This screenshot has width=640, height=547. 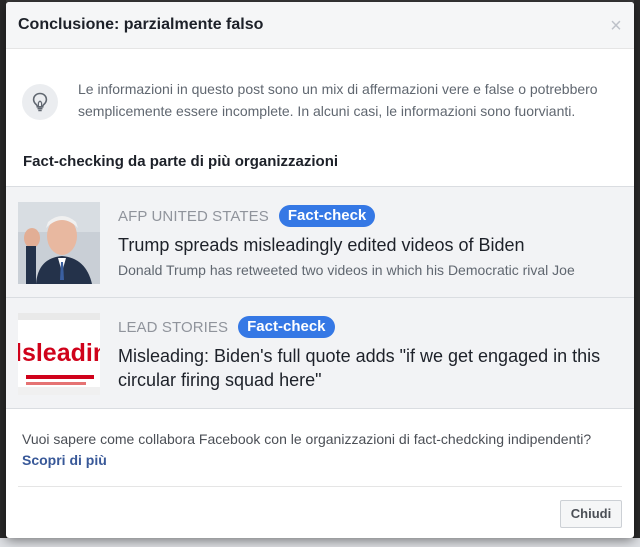 What do you see at coordinates (59, 243) in the screenshot?
I see `article-thumbnail` at bounding box center [59, 243].